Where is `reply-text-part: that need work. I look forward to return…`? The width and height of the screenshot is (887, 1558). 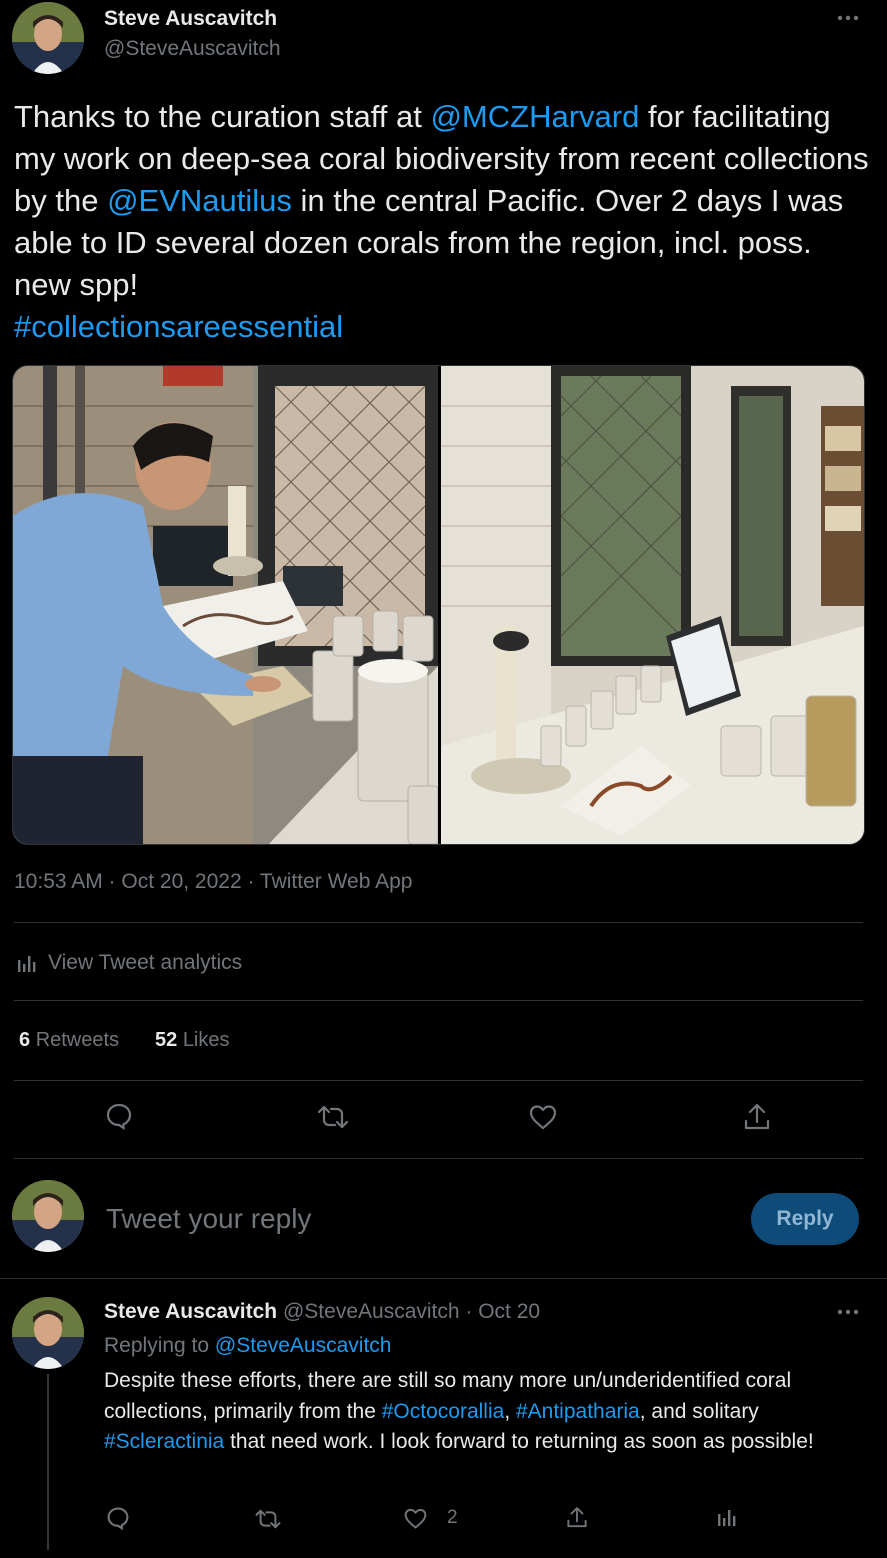
reply-text-part: that need work. I look forward to return… is located at coordinates (519, 1441).